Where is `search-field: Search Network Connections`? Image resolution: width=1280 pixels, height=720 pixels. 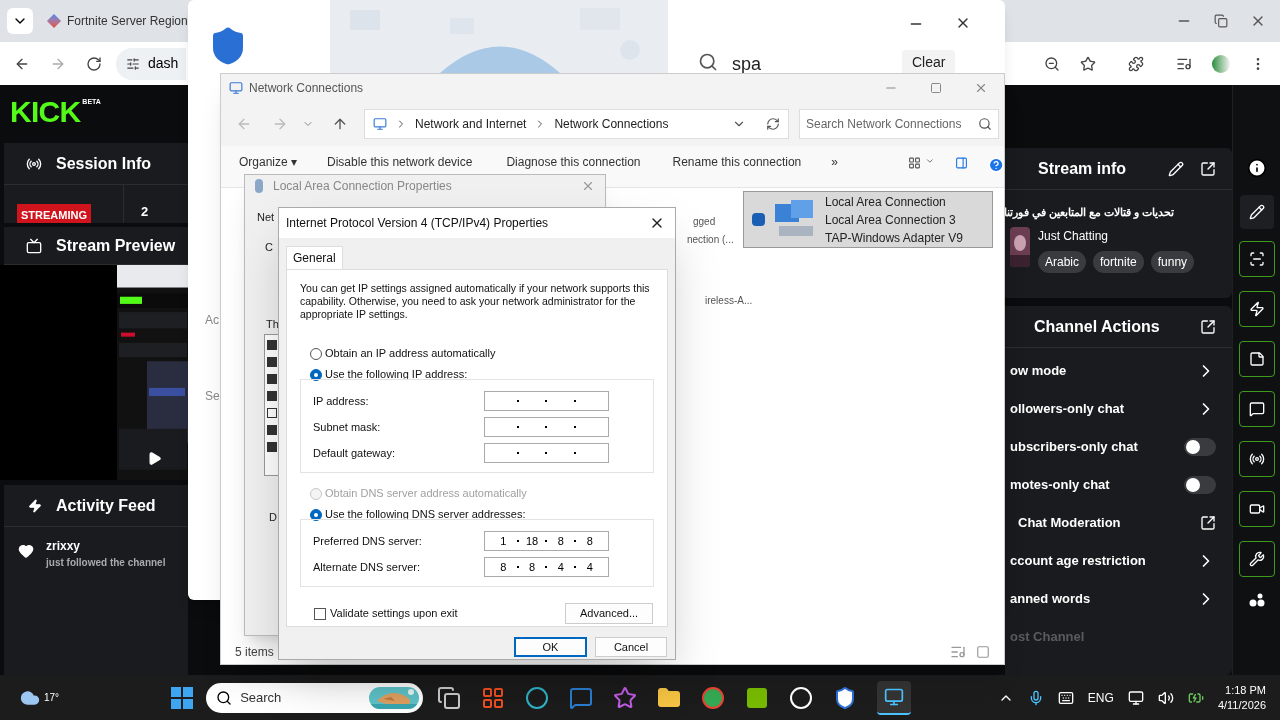
search-field: Search Network Connections is located at coordinates (899, 123).